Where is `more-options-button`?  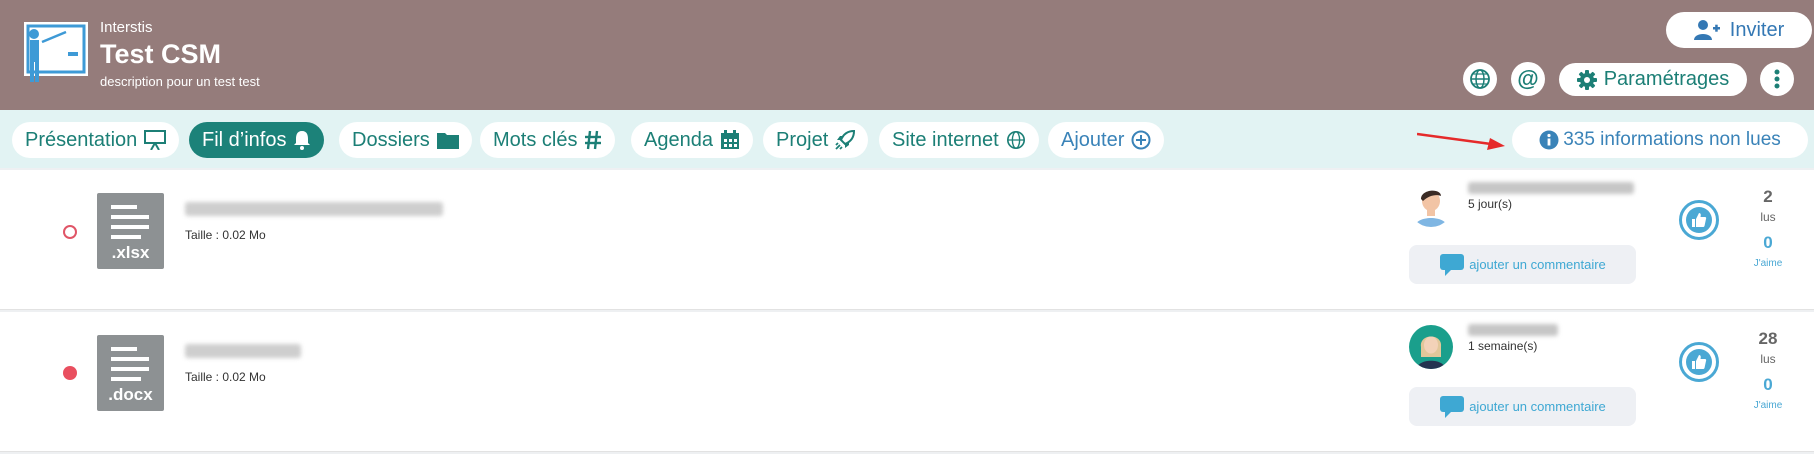
more-options-button is located at coordinates (1777, 79).